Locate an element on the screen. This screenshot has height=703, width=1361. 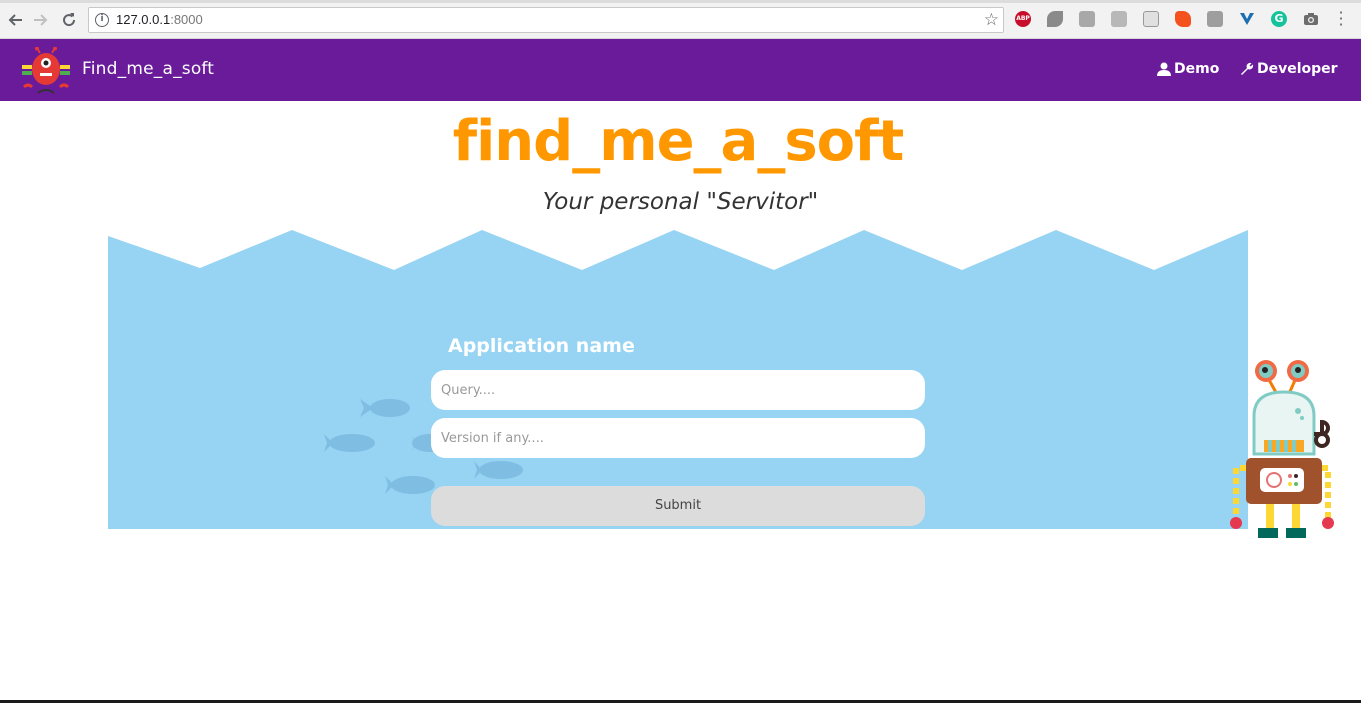
nav-link-developer: Developer is located at coordinates (1289, 69).